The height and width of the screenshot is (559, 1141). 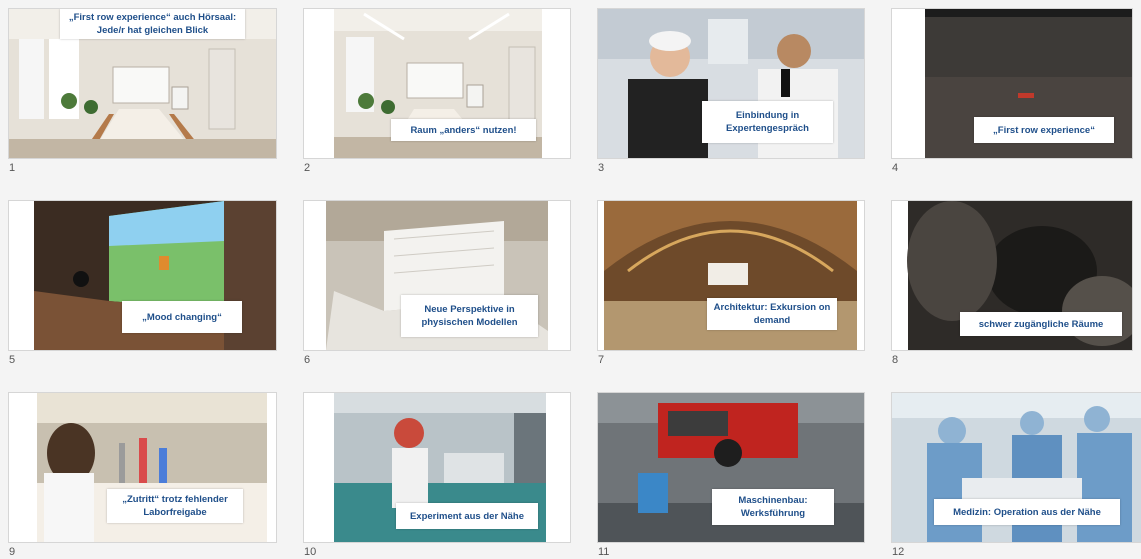 What do you see at coordinates (1041, 324) in the screenshot?
I see `slide-caption: schwer zugängliche Räume` at bounding box center [1041, 324].